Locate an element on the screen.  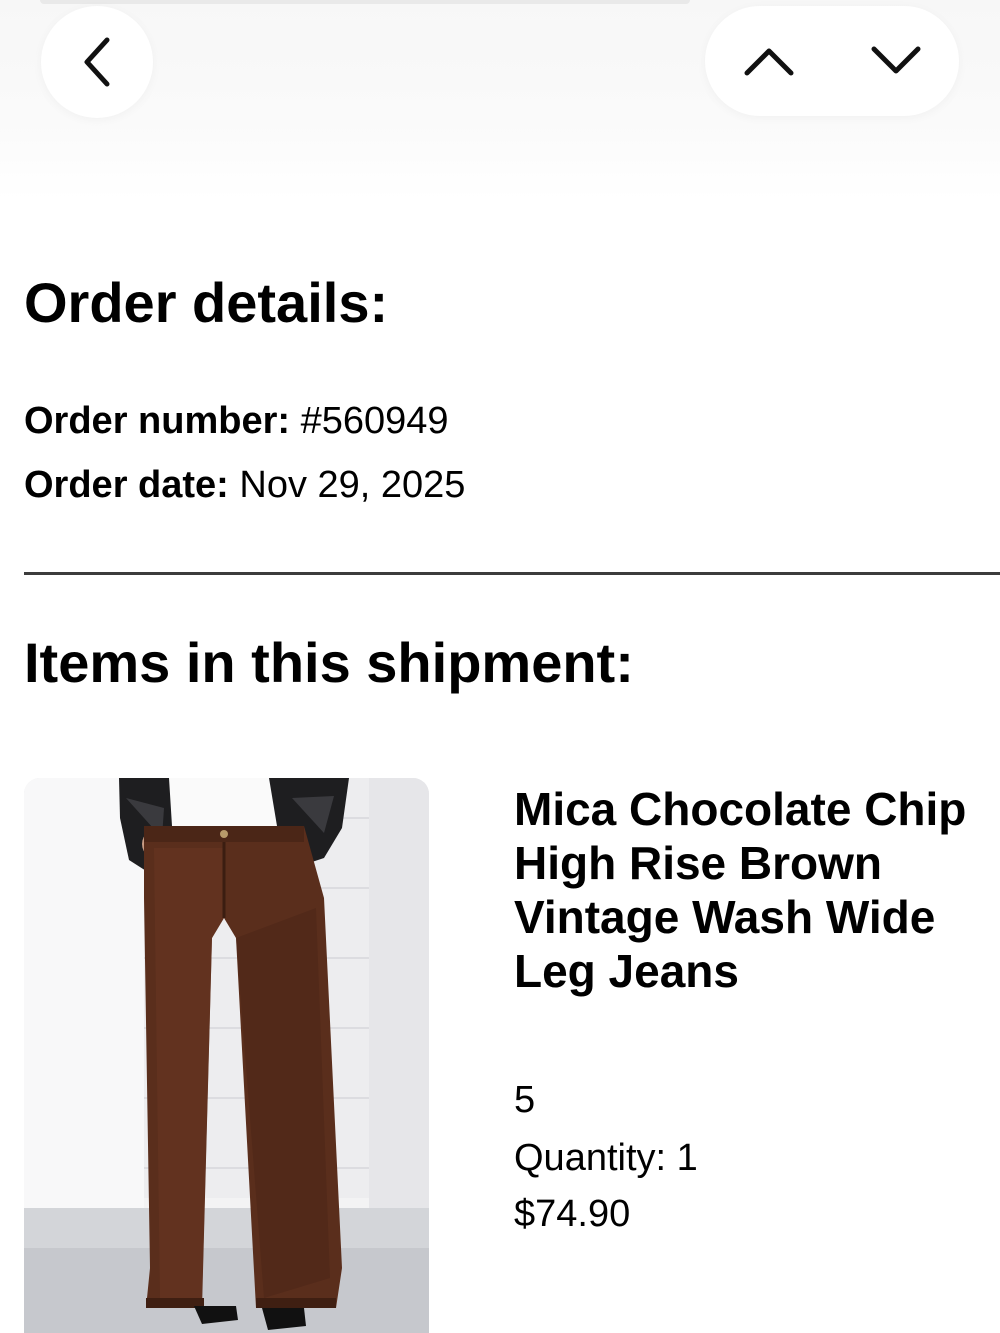
chevron-left-icon is located at coordinates (97, 62).